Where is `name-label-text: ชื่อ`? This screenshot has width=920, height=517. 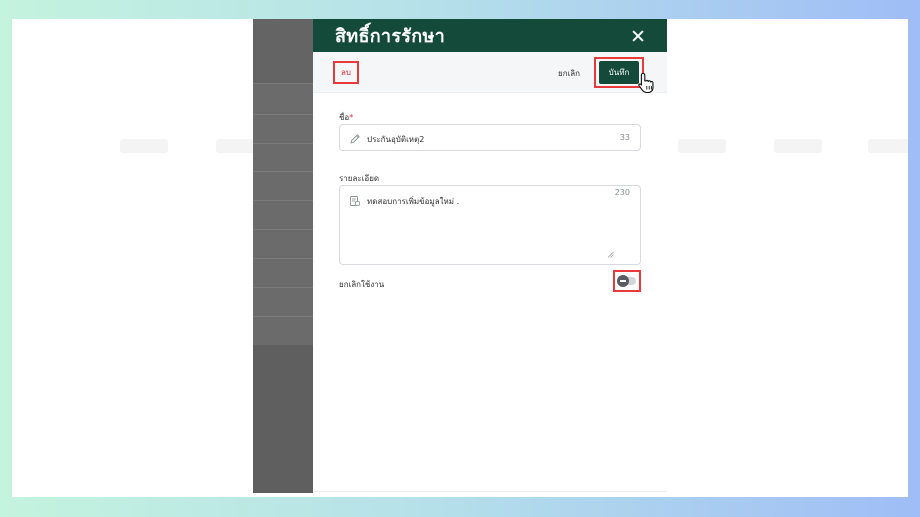
name-label-text: ชื่อ is located at coordinates (344, 117).